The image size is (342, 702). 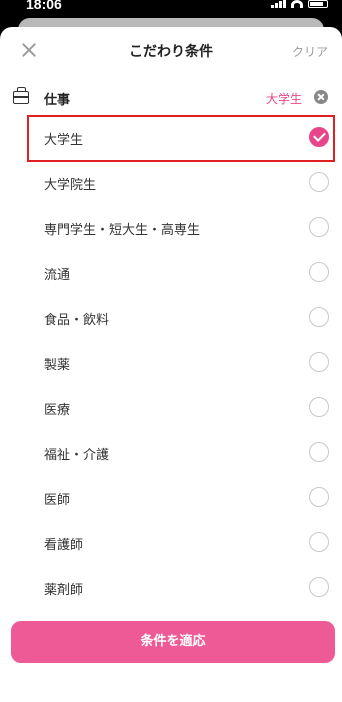 I want to click on option-item: 流通, so click(x=171, y=272).